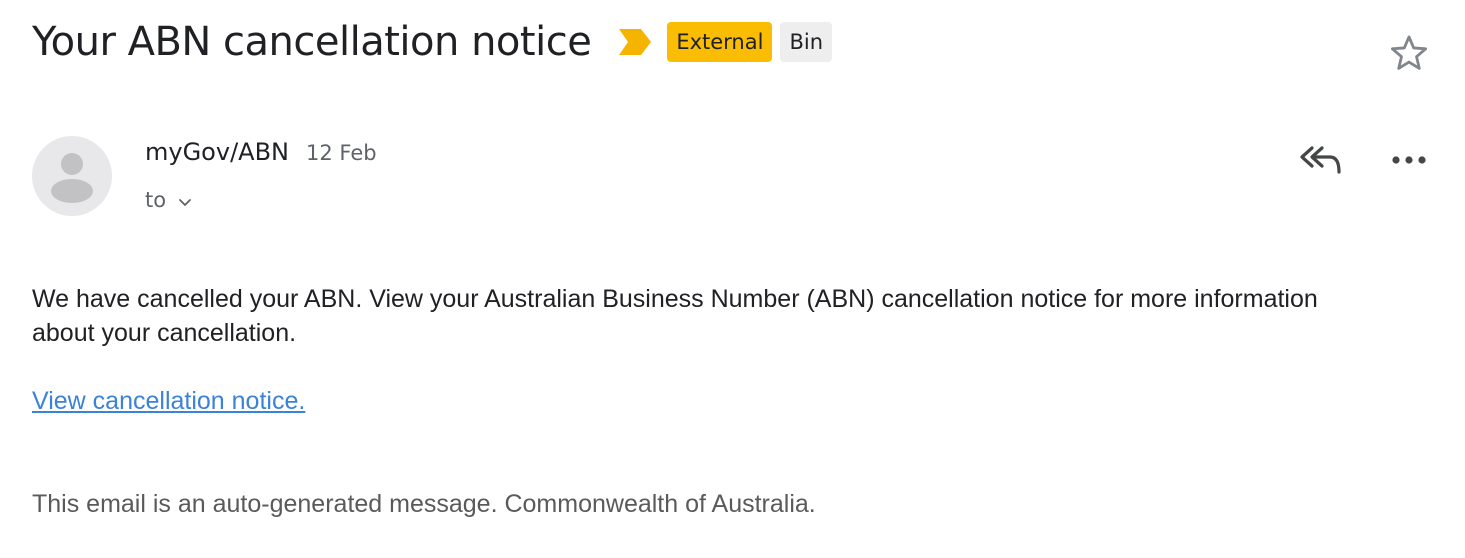  Describe the element at coordinates (720, 42) in the screenshot. I see `external-label: External` at that location.